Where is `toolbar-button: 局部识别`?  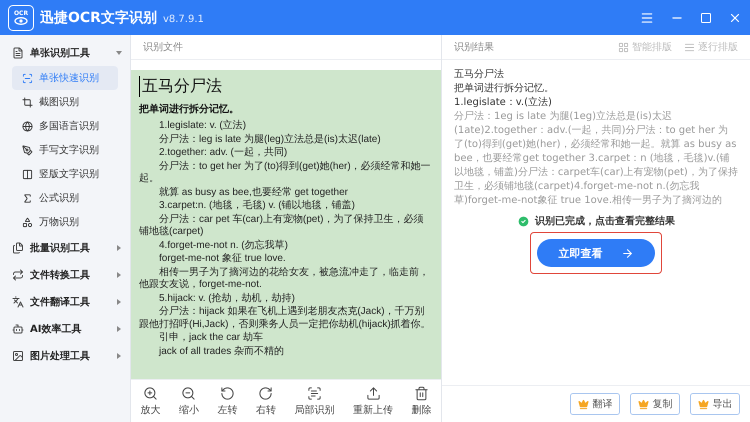 toolbar-button: 局部识别 is located at coordinates (314, 401).